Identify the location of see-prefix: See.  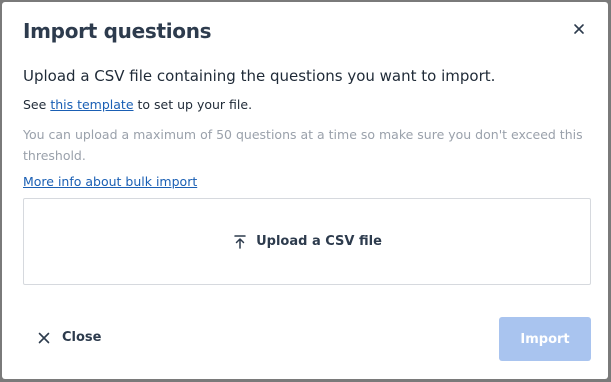
(35, 104).